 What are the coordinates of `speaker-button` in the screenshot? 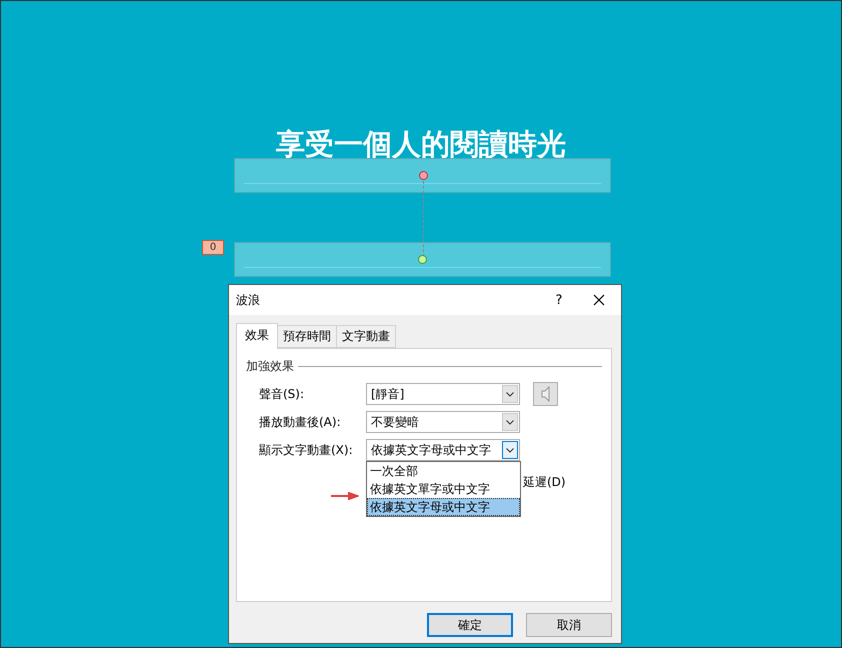 It's located at (545, 394).